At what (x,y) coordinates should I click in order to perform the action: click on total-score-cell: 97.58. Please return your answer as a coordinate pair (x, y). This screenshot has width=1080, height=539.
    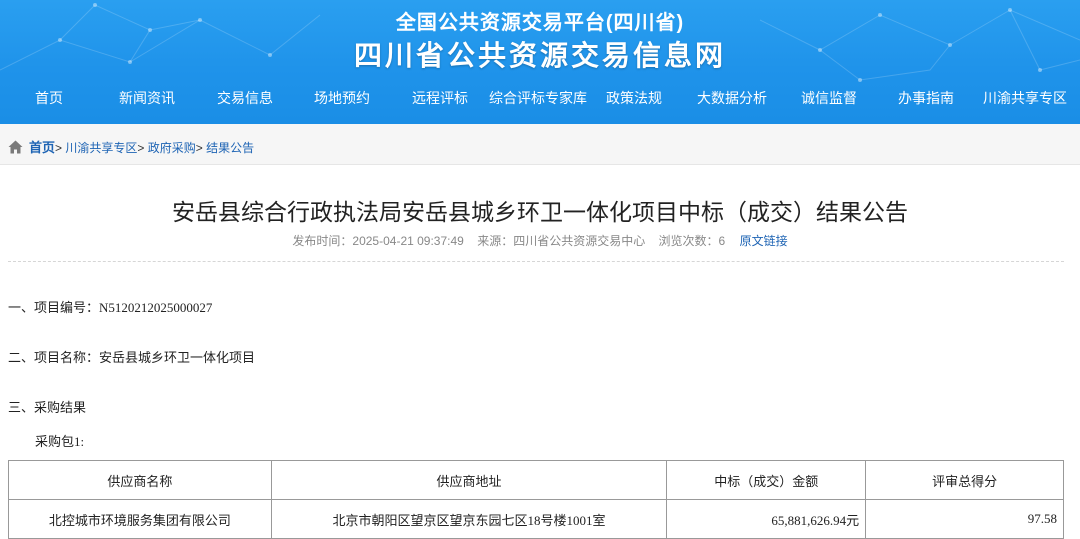
    Looking at the image, I should click on (964, 519).